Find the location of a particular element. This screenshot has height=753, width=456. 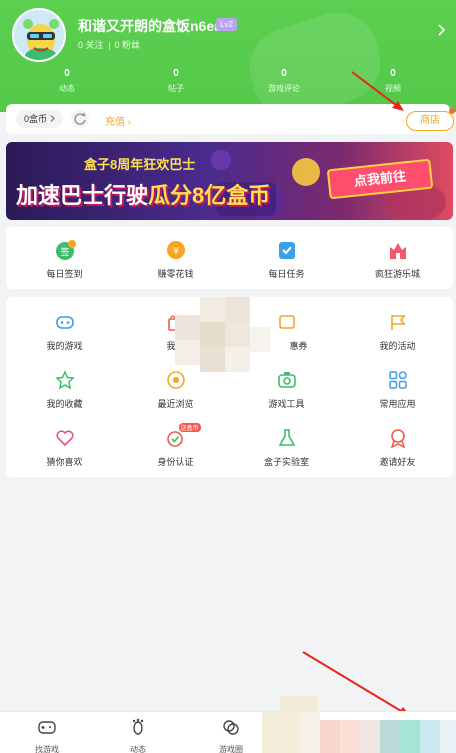

bottom-tab-bar: 找游戏 动态 游戏圈 is located at coordinates (228, 724).